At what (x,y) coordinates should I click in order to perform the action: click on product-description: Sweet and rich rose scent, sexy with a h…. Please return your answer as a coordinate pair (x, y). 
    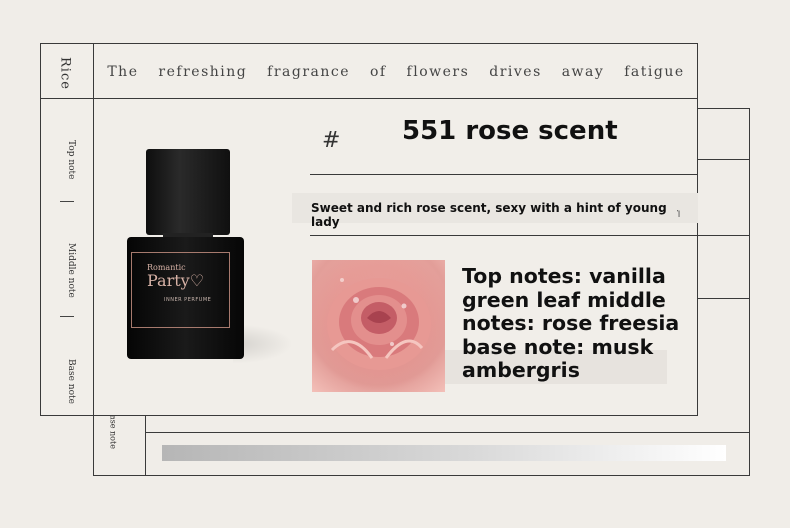
    Looking at the image, I should click on (489, 215).